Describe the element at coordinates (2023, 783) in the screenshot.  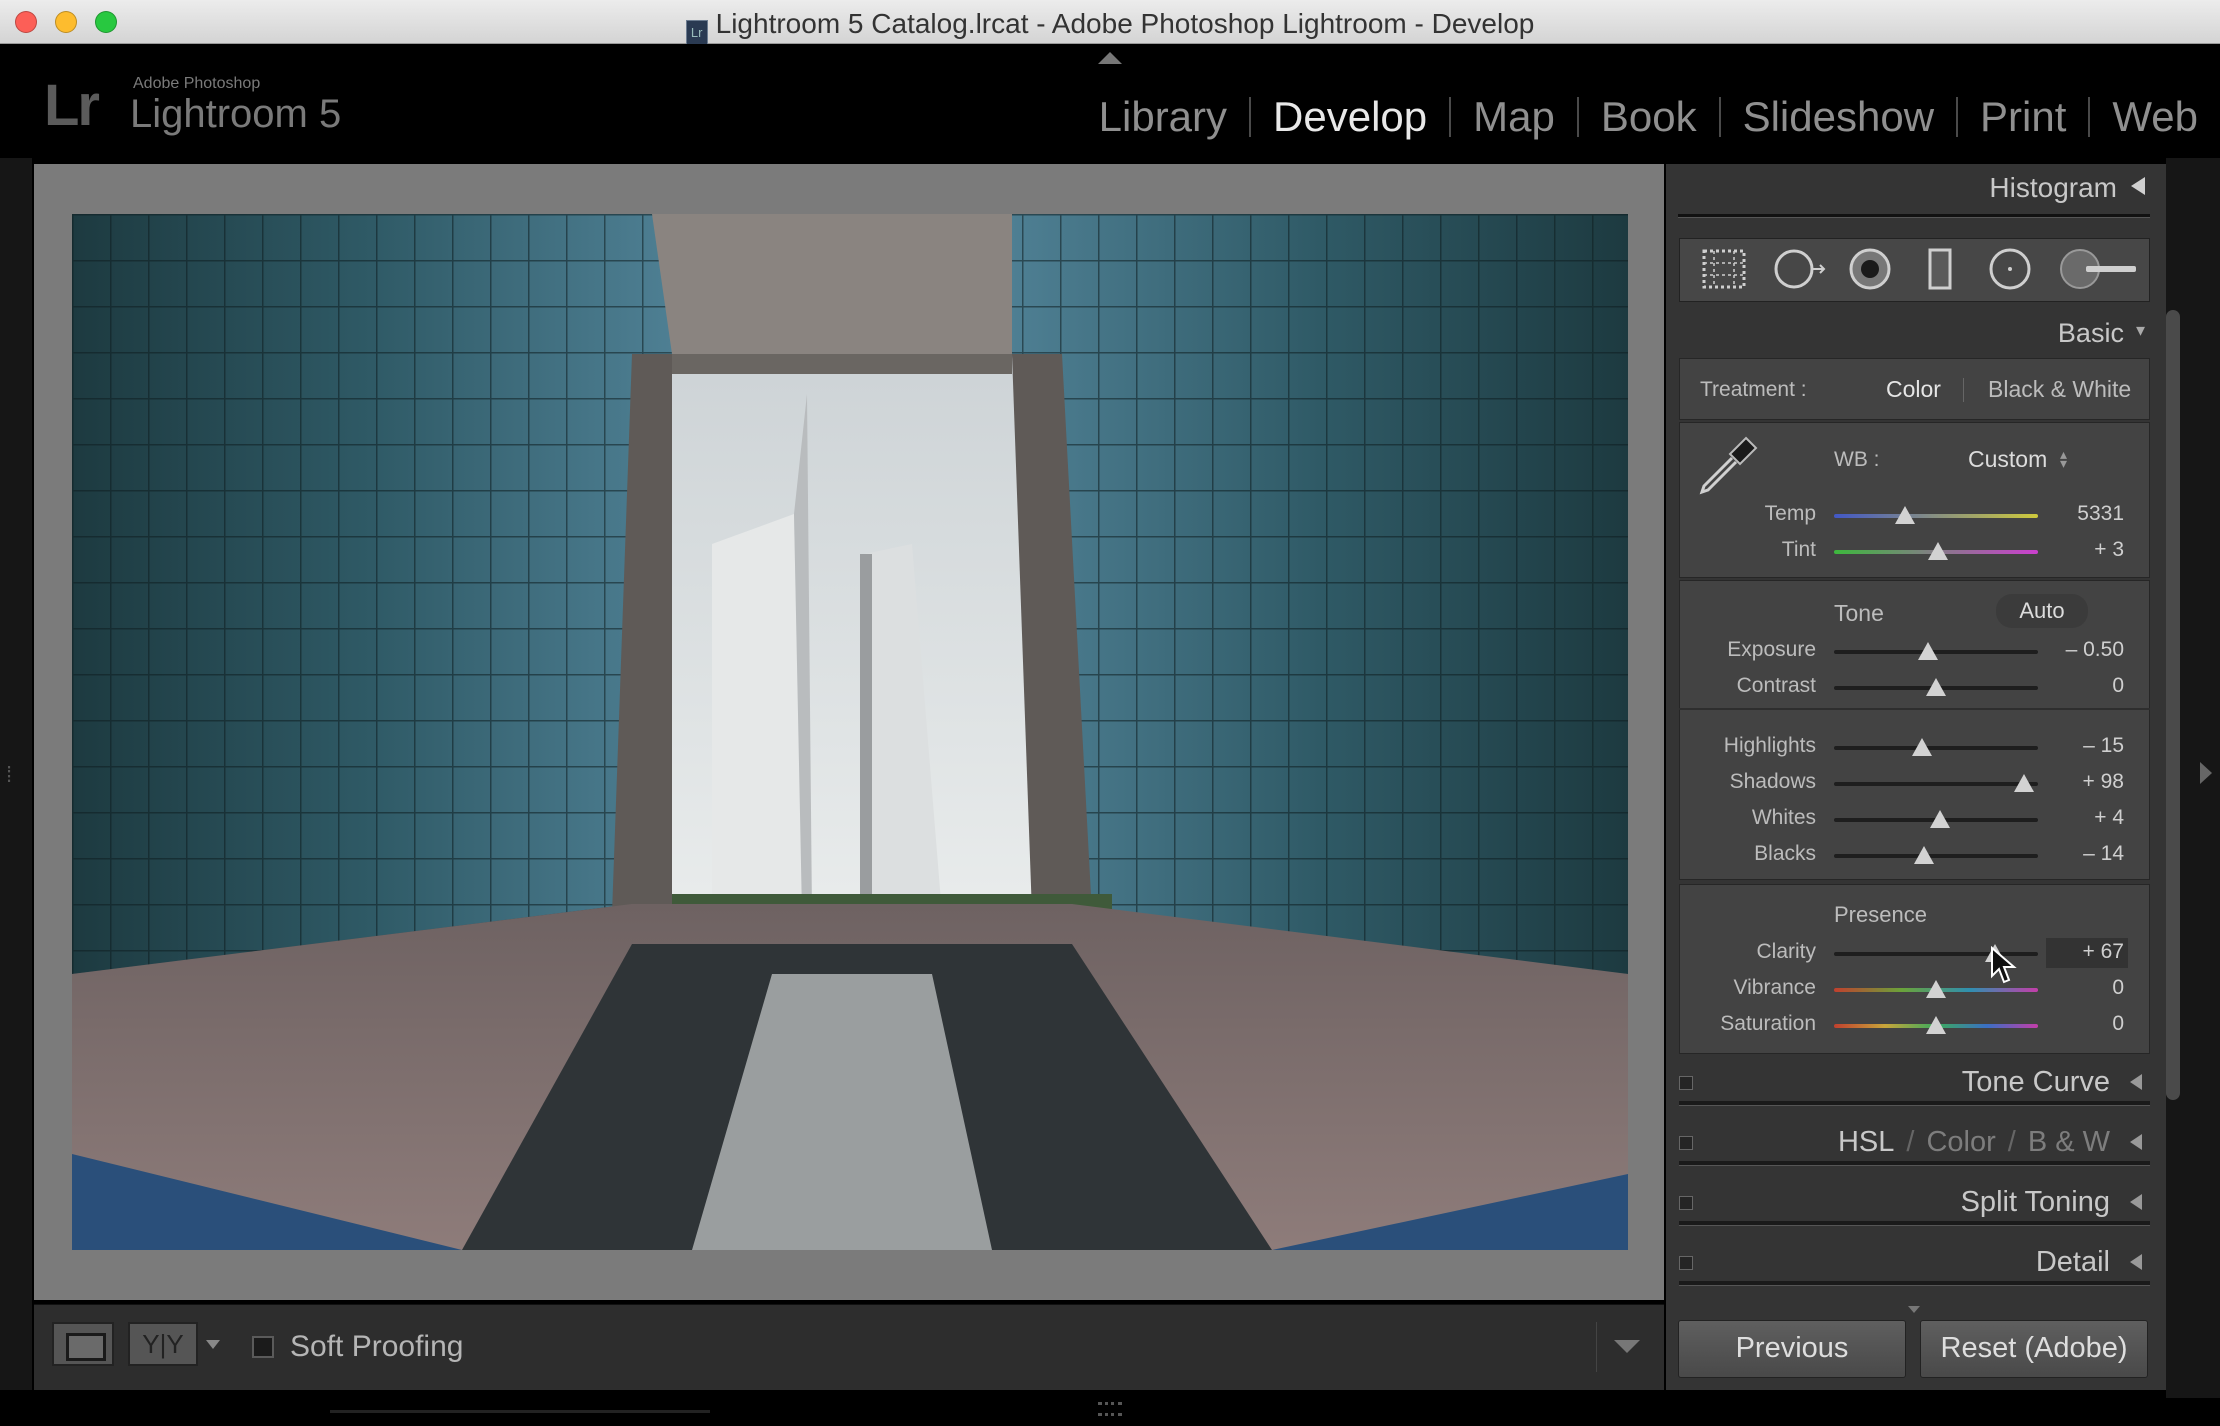
I see `shadows-slider-thumb` at that location.